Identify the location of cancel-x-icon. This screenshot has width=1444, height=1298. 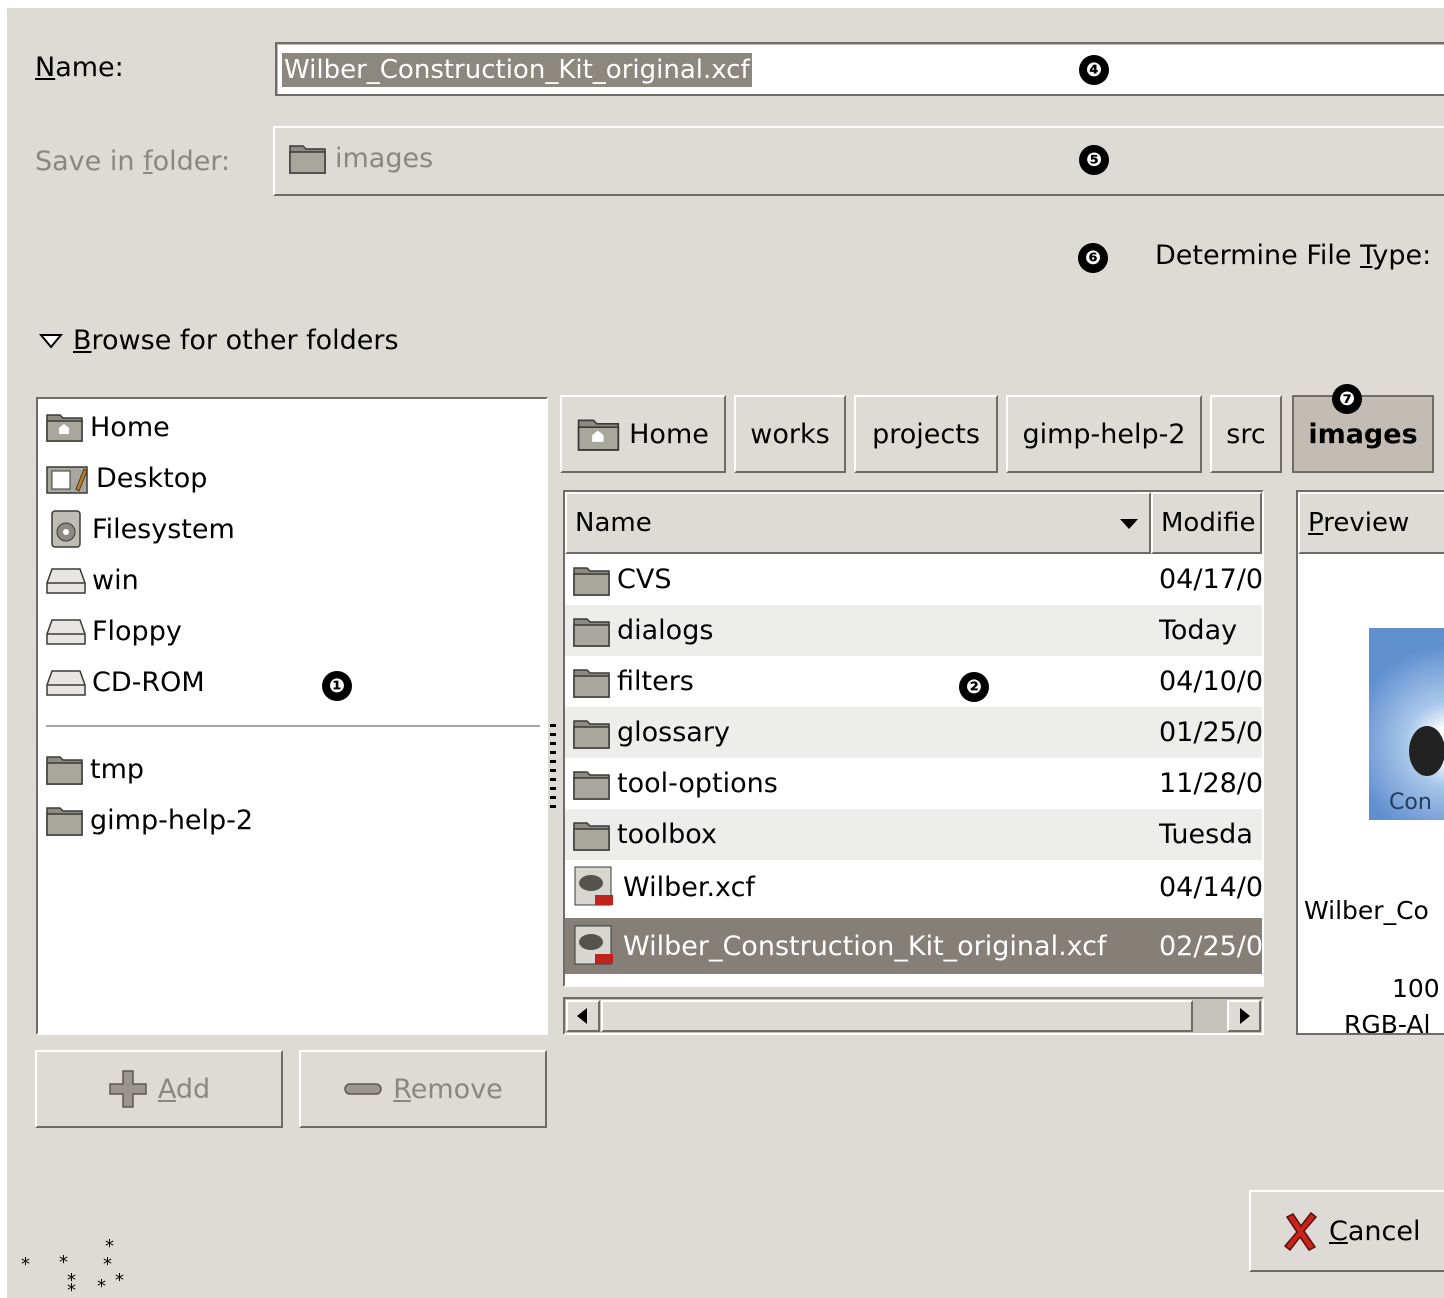
(1300, 1231).